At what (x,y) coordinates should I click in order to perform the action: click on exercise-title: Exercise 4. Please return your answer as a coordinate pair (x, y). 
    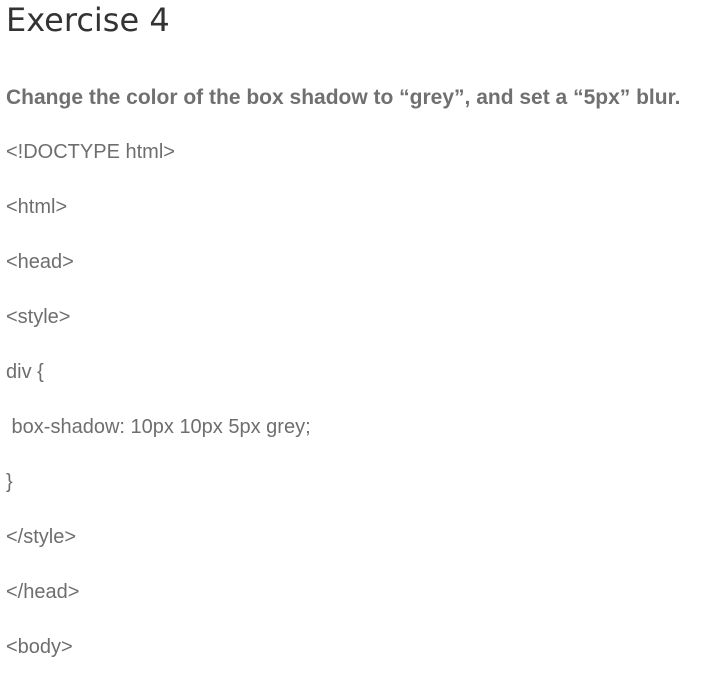
    Looking at the image, I should click on (88, 20).